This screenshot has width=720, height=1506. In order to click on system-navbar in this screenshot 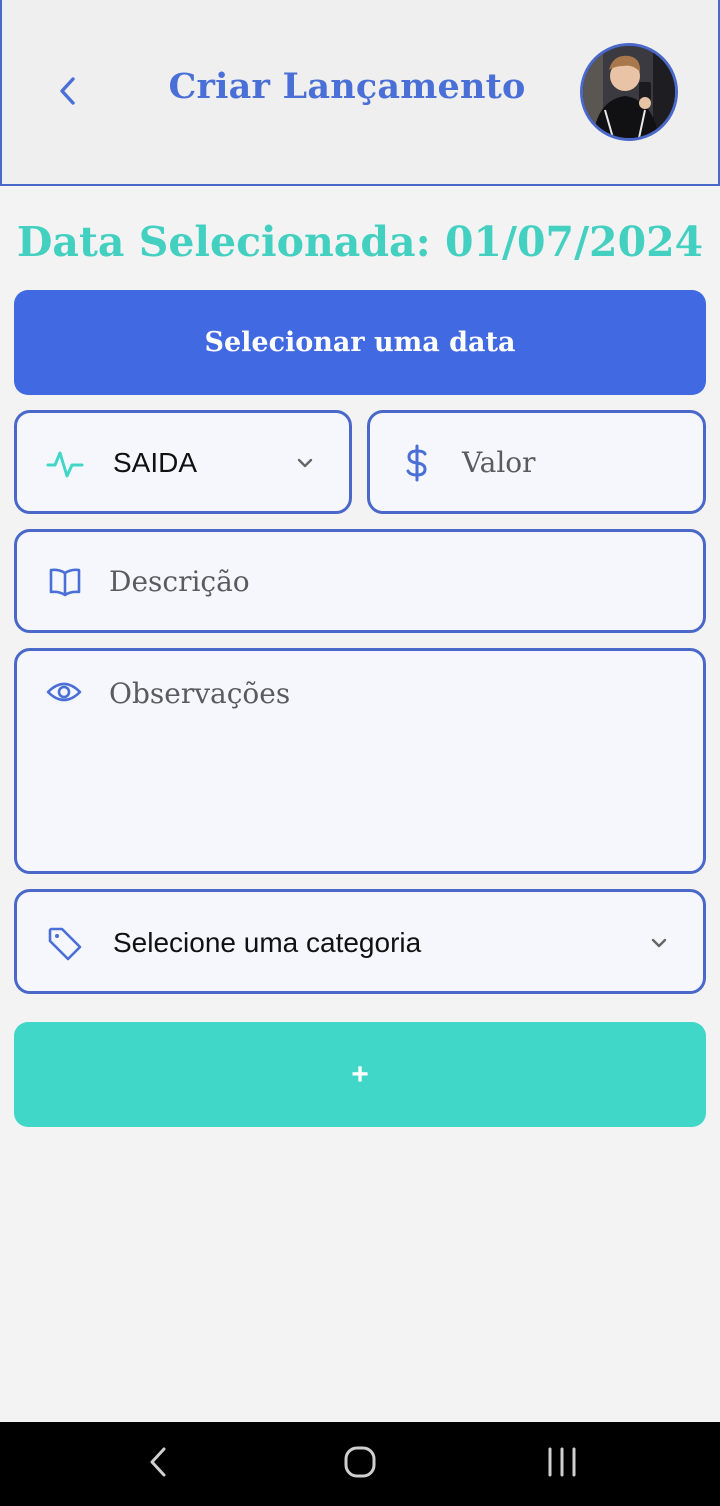, I will do `click(360, 1464)`.